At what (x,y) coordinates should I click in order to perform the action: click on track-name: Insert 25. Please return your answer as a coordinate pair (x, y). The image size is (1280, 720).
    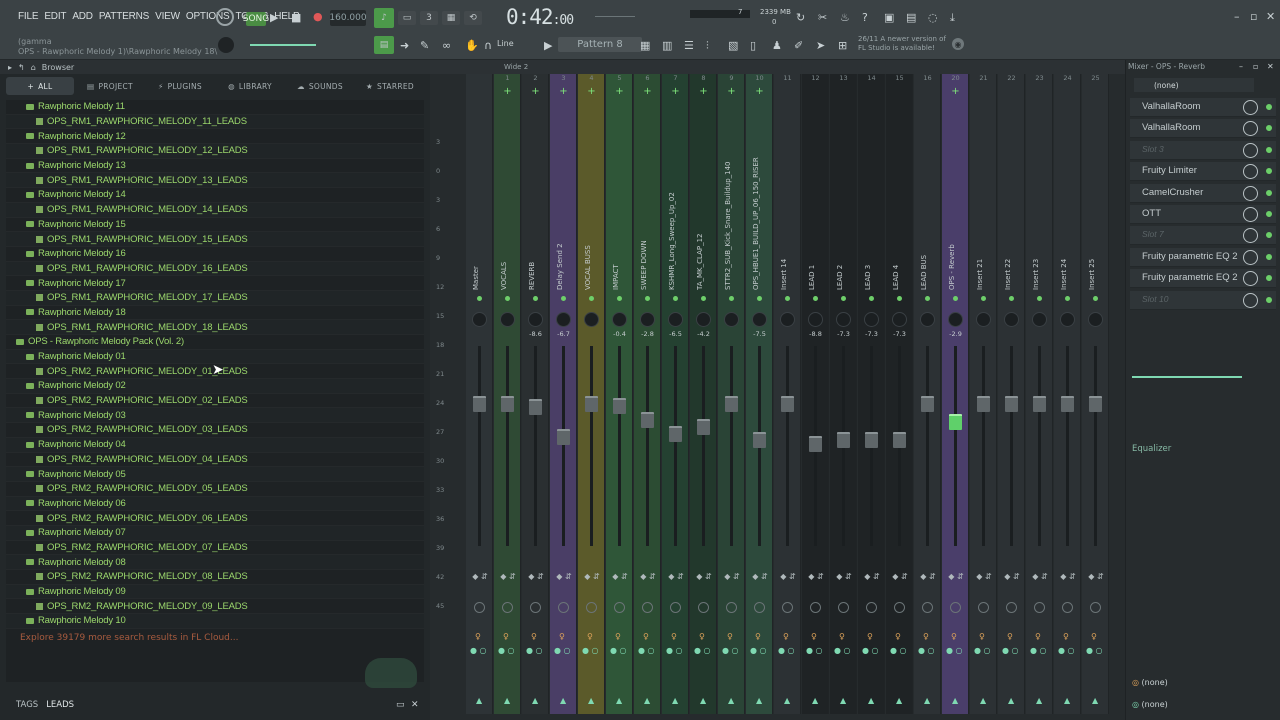
    Looking at the image, I should click on (1095, 200).